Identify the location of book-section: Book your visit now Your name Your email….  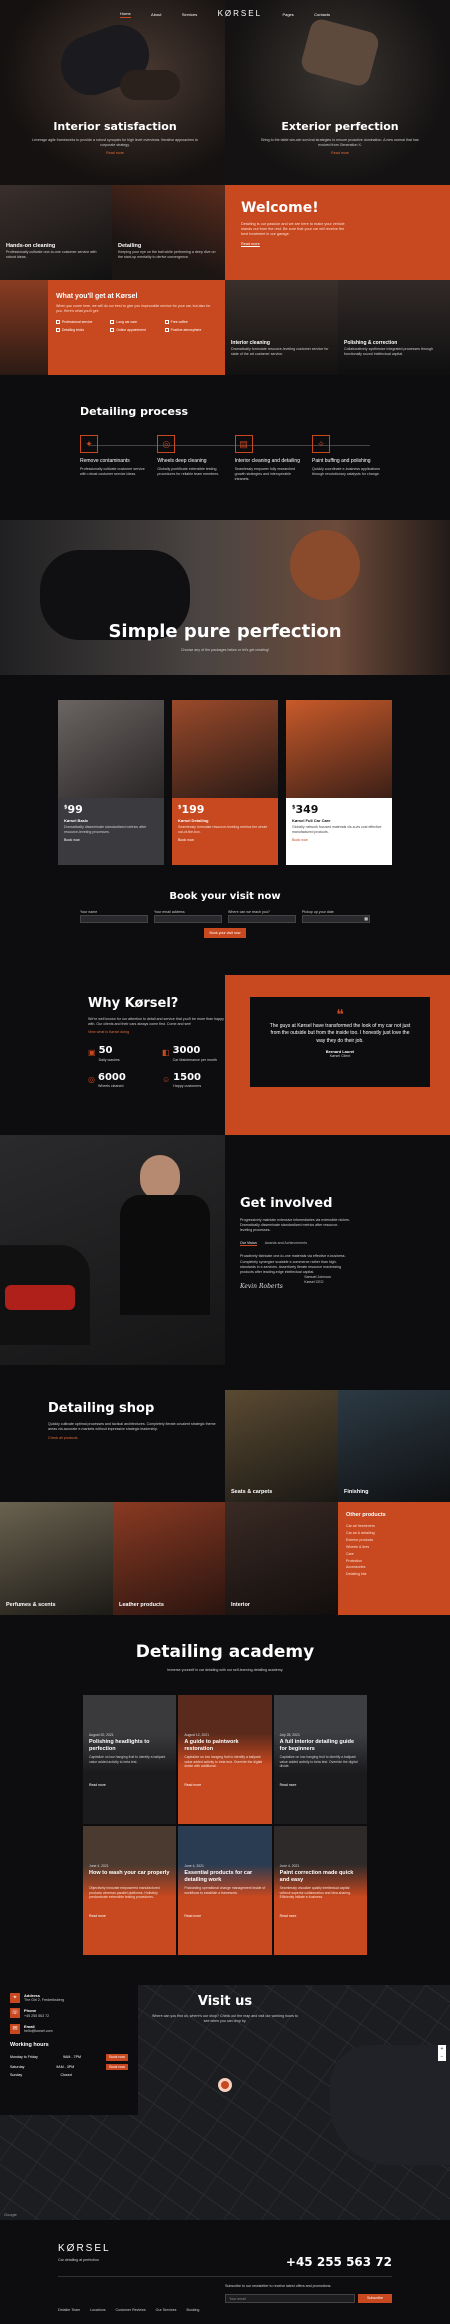
(225, 920).